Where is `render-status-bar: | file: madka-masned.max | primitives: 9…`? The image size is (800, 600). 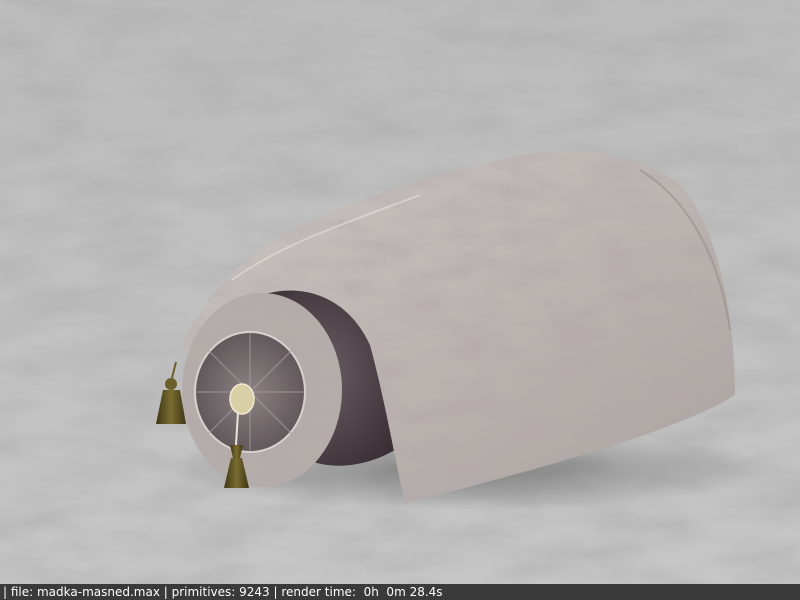
render-status-bar: | file: madka-masned.max | primitives: 9… is located at coordinates (400, 592).